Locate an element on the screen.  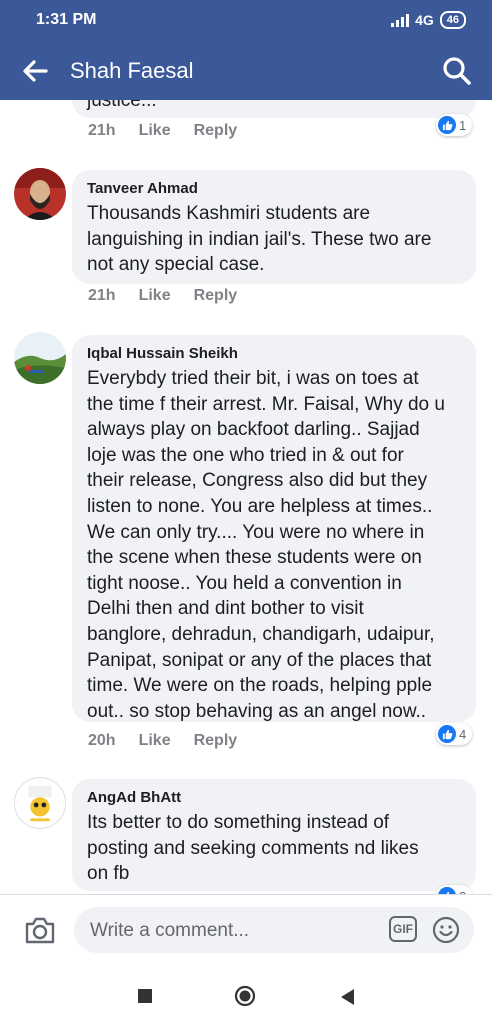
nav-home-icon is located at coordinates (245, 996).